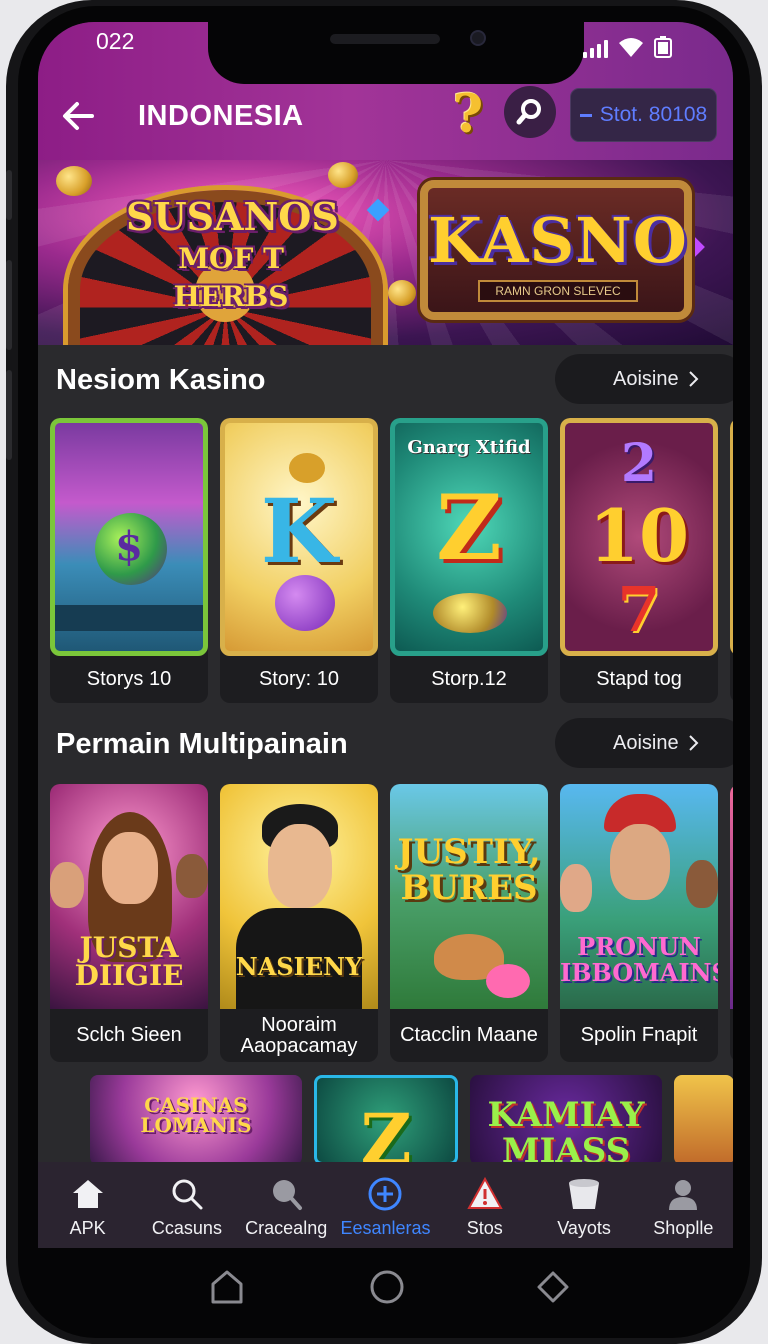  What do you see at coordinates (484, 1228) in the screenshot?
I see `nav-label: Stos` at bounding box center [484, 1228].